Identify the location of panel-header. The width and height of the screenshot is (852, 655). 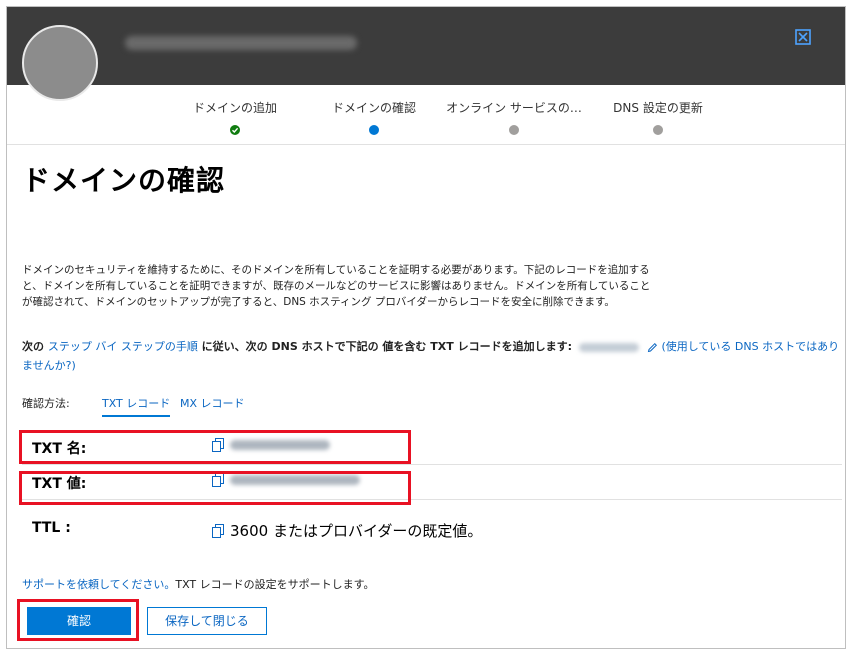
(426, 54).